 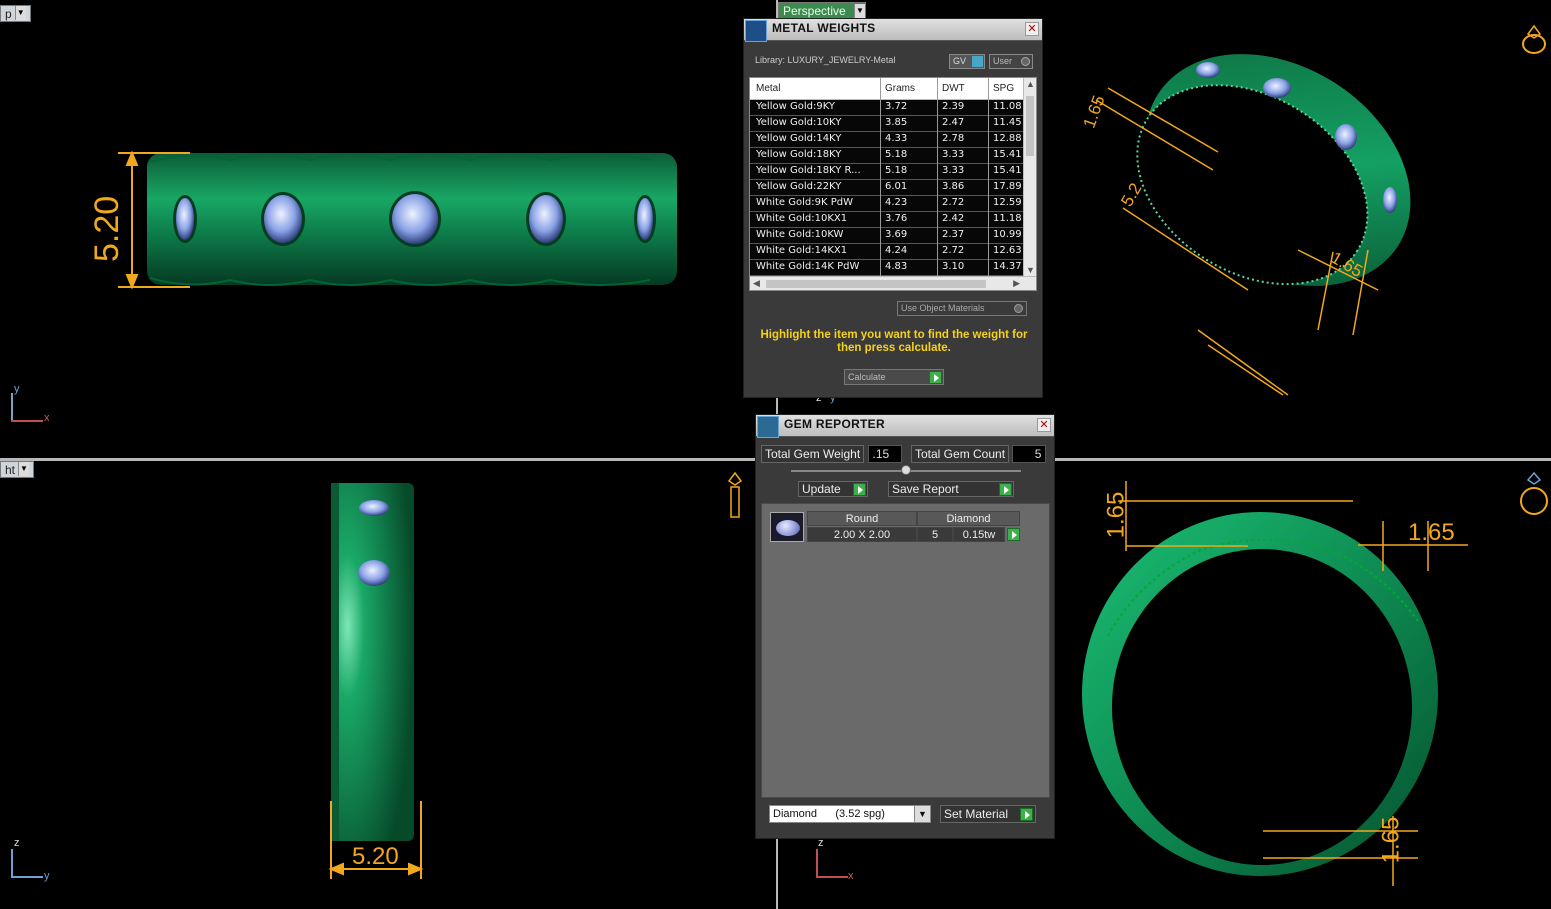 I want to click on ring-side-view, so click(x=376, y=681).